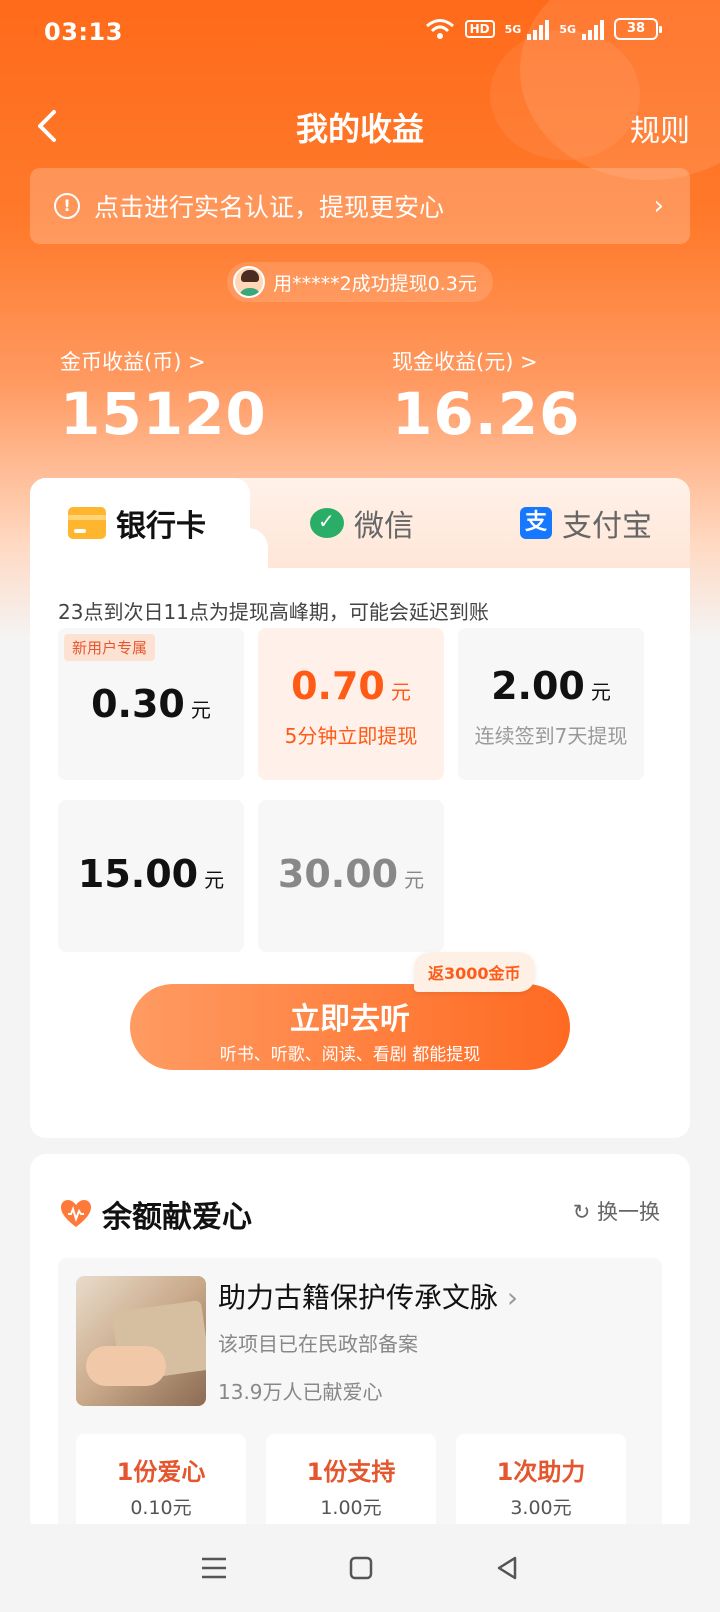 The height and width of the screenshot is (1612, 720). I want to click on tab-bank-card: 银行卡, so click(137, 523).